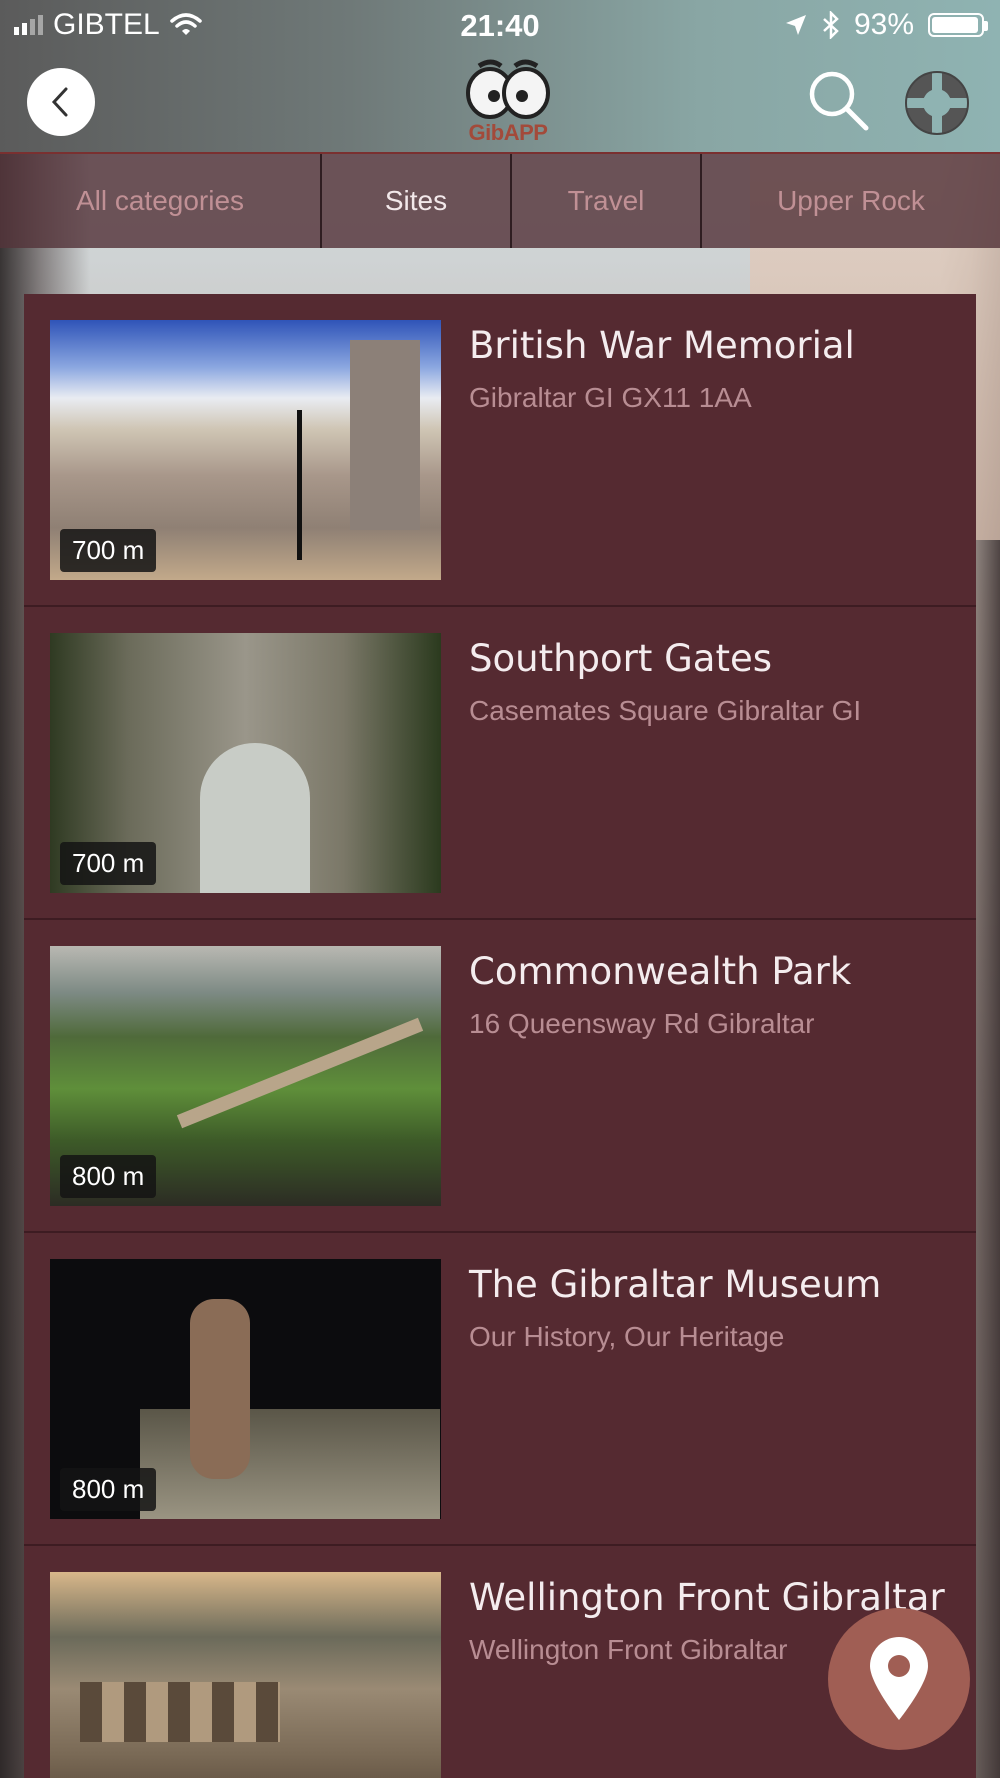 This screenshot has width=1000, height=1778. What do you see at coordinates (621, 658) in the screenshot?
I see `place-title: Southport Gates` at bounding box center [621, 658].